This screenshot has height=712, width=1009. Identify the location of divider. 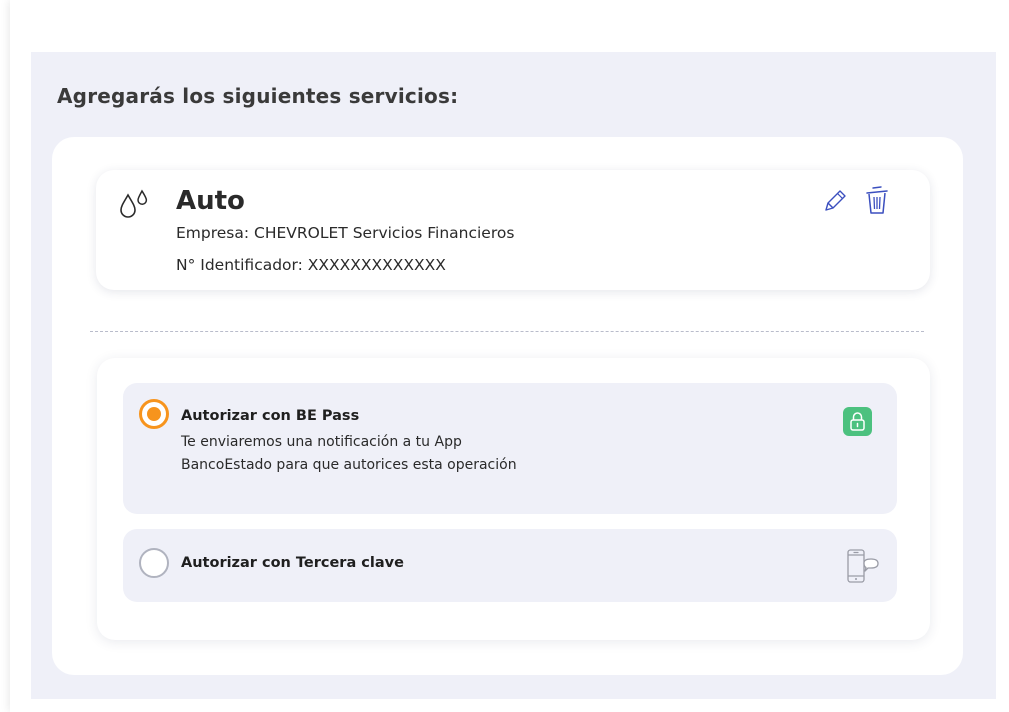
(507, 331).